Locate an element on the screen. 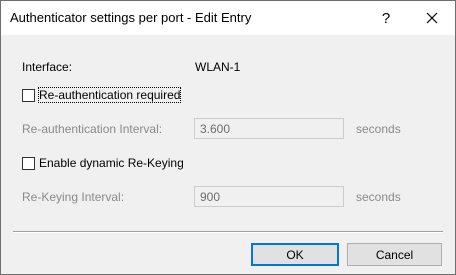 This screenshot has height=275, width=456. reauth-interval-unit: seconds is located at coordinates (378, 129).